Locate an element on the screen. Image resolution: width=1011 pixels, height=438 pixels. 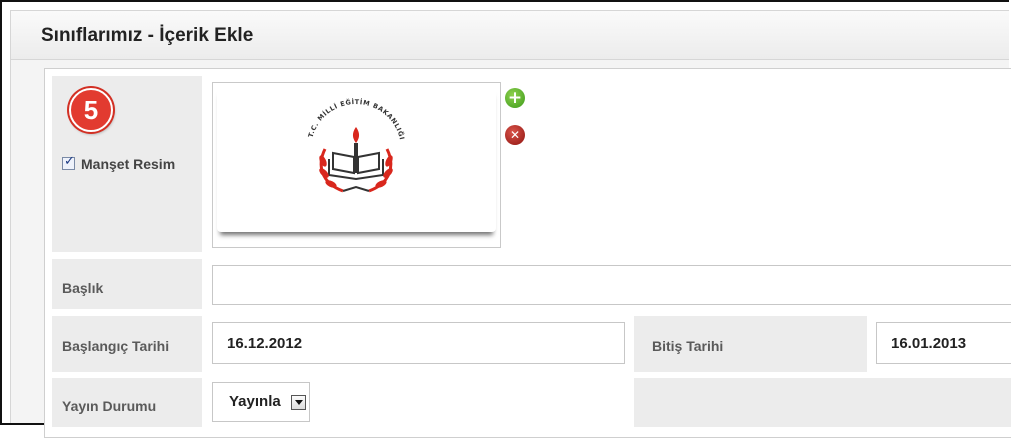
headline-image-checkbox is located at coordinates (68, 162).